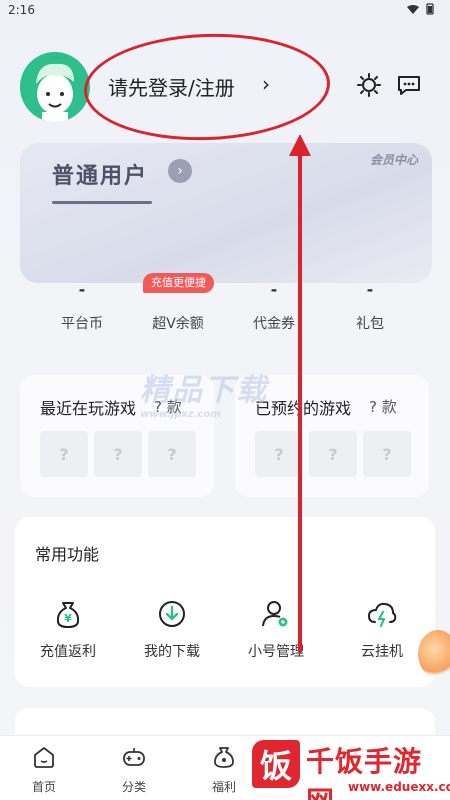 The height and width of the screenshot is (800, 450). Describe the element at coordinates (172, 614) in the screenshot. I see `download-icon` at that location.